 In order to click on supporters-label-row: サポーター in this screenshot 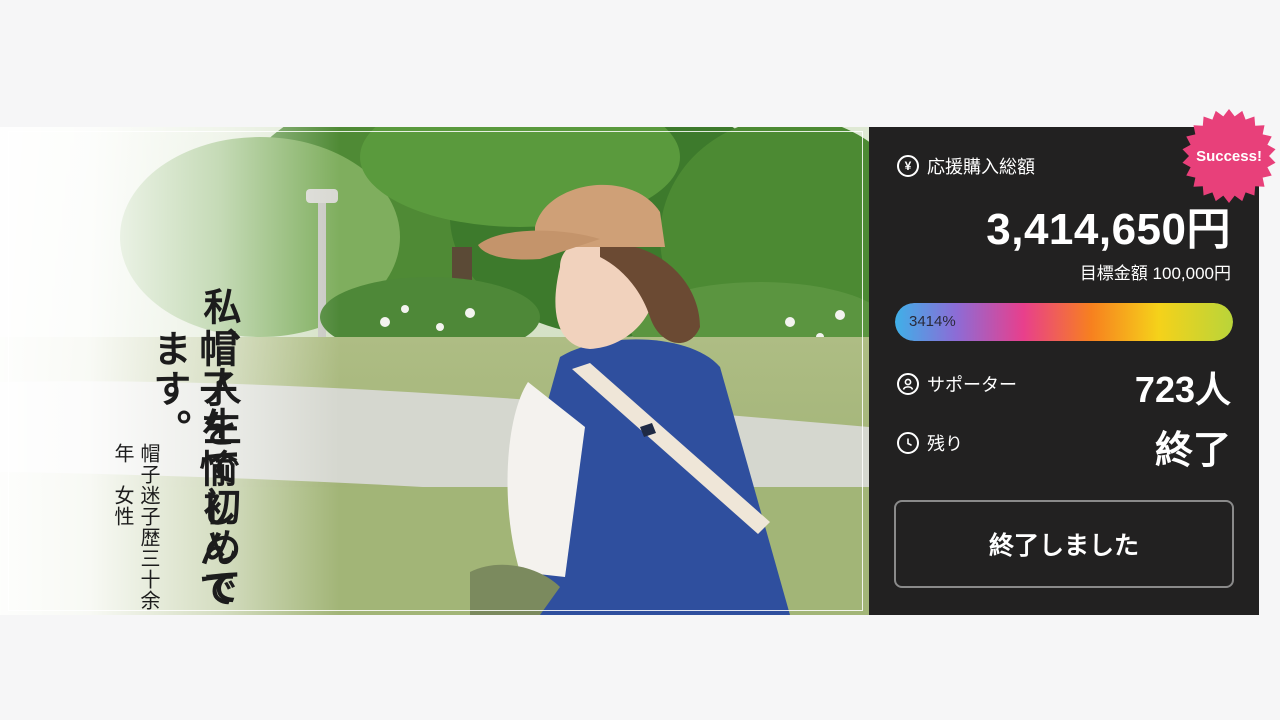, I will do `click(957, 384)`.